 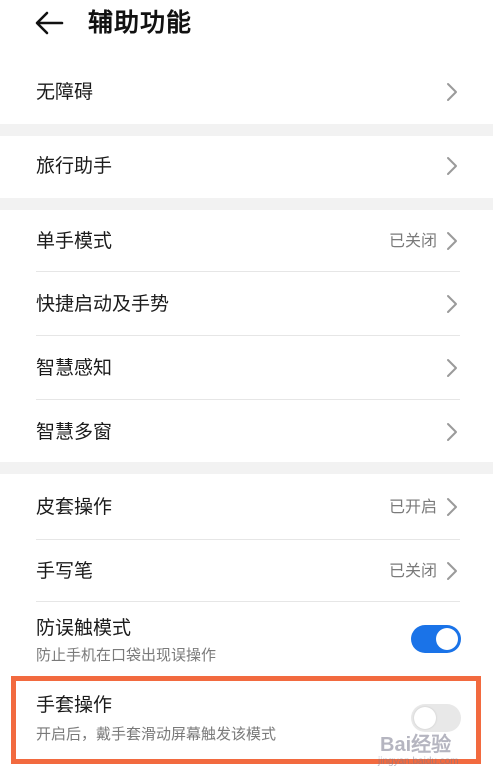 I want to click on watermark: Bai经验 jingyan.baidu.com, so click(x=430, y=749).